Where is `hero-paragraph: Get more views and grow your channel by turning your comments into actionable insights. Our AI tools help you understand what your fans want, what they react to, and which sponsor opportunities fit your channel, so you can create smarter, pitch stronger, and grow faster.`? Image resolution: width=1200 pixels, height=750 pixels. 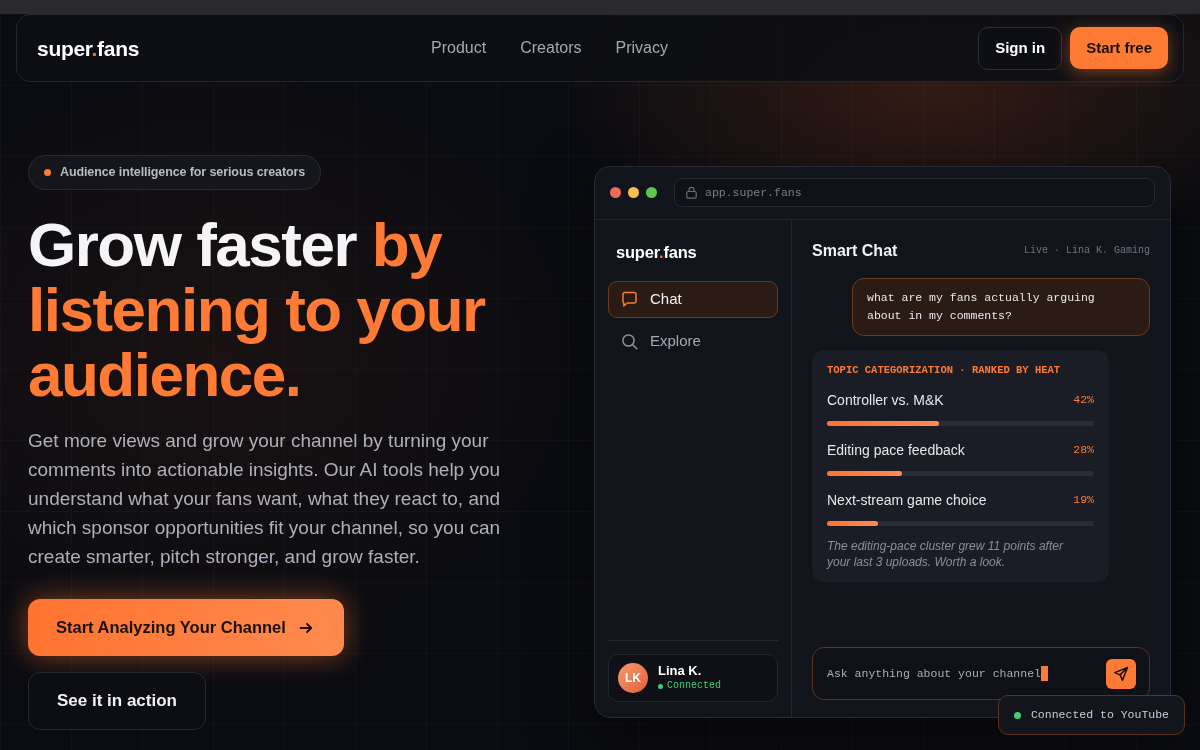
hero-paragraph: Get more views and grow your channel by turning your comments into actionable insights. Our AI tools help you understand what your fans want, what they react to, and which sponsor opportunities fit your channel, so you can create smarter, pitch stronger, and grow faster. is located at coordinates (265, 499).